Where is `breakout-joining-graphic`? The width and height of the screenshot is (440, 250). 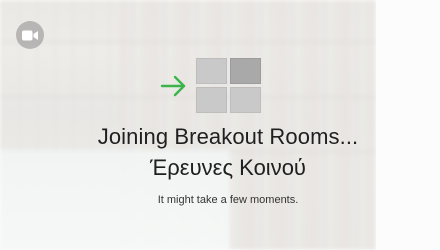
breakout-joining-graphic is located at coordinates (212, 86).